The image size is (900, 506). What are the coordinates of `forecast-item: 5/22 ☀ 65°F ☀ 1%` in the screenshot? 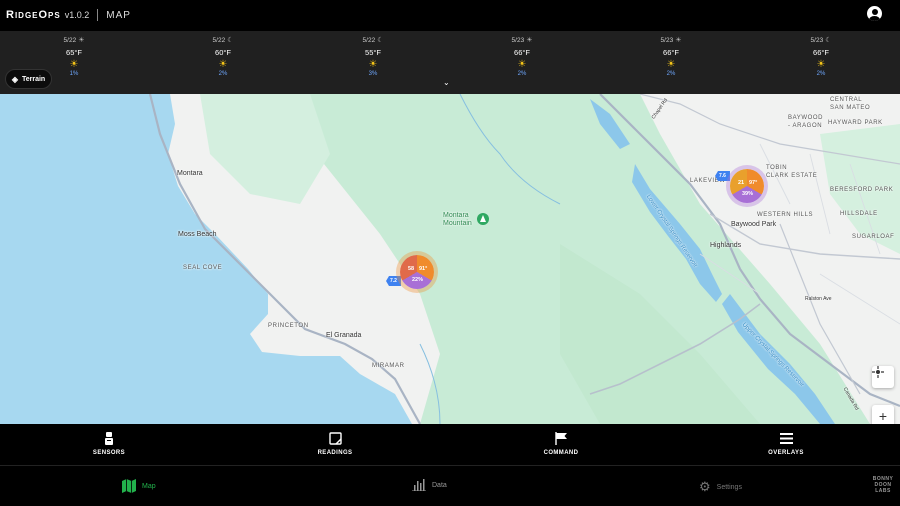 It's located at (74, 56).